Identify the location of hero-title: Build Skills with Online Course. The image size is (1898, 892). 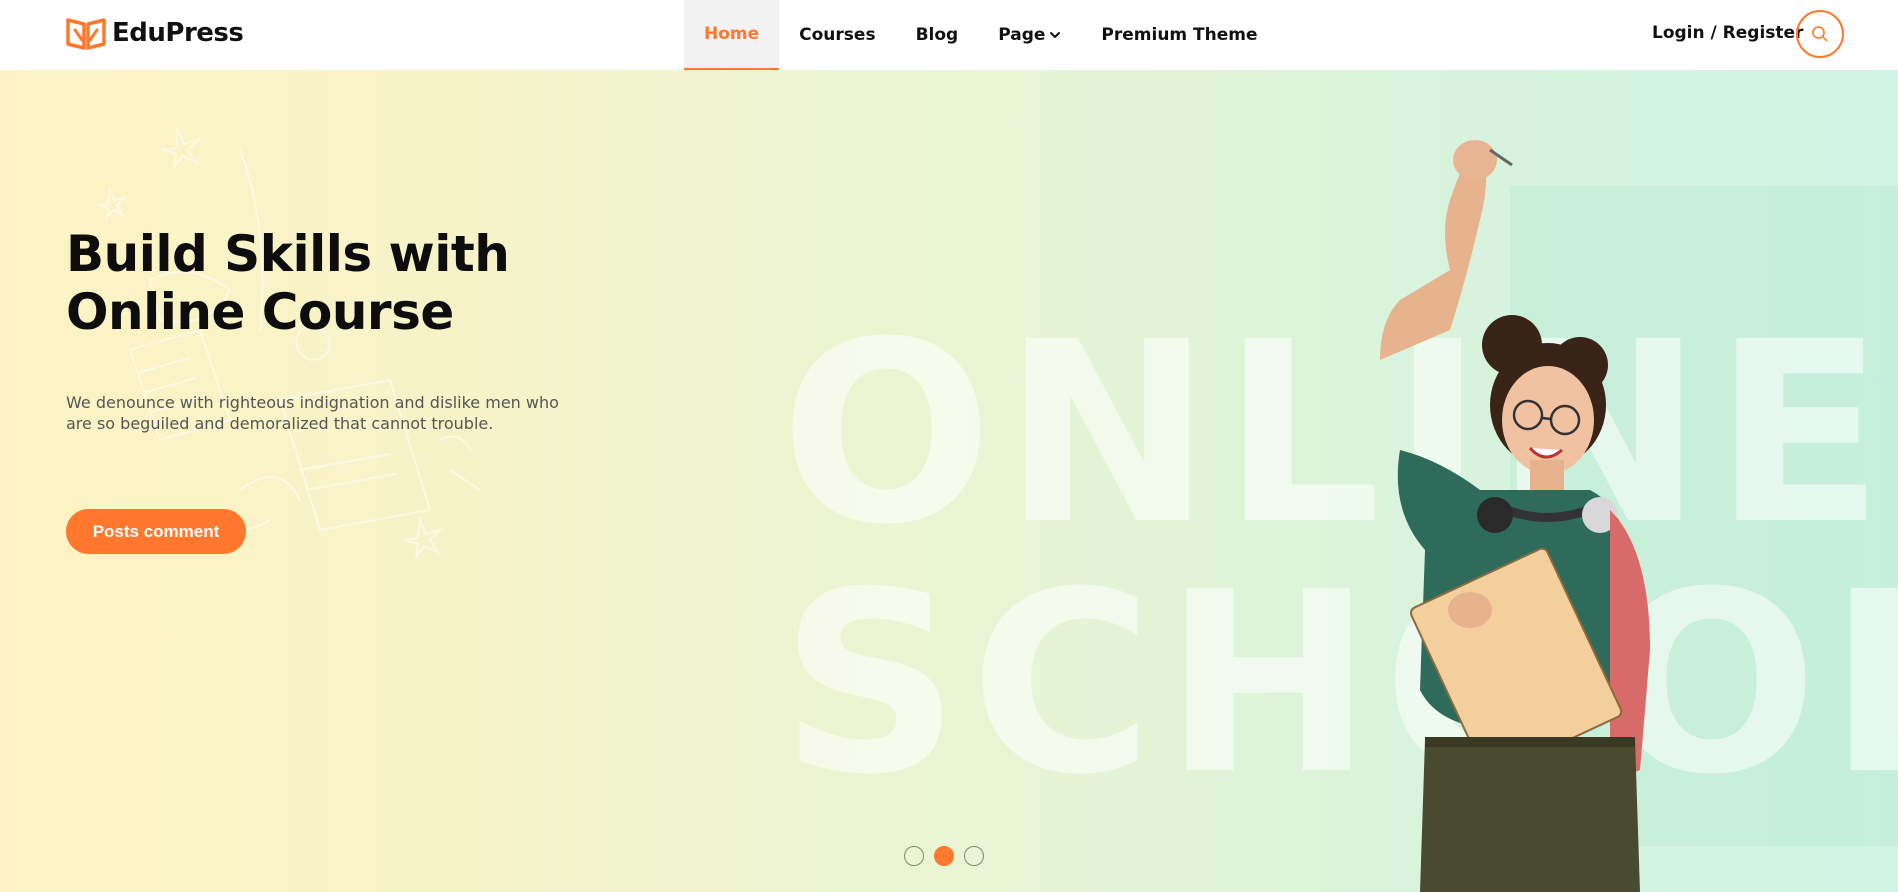
(376, 283).